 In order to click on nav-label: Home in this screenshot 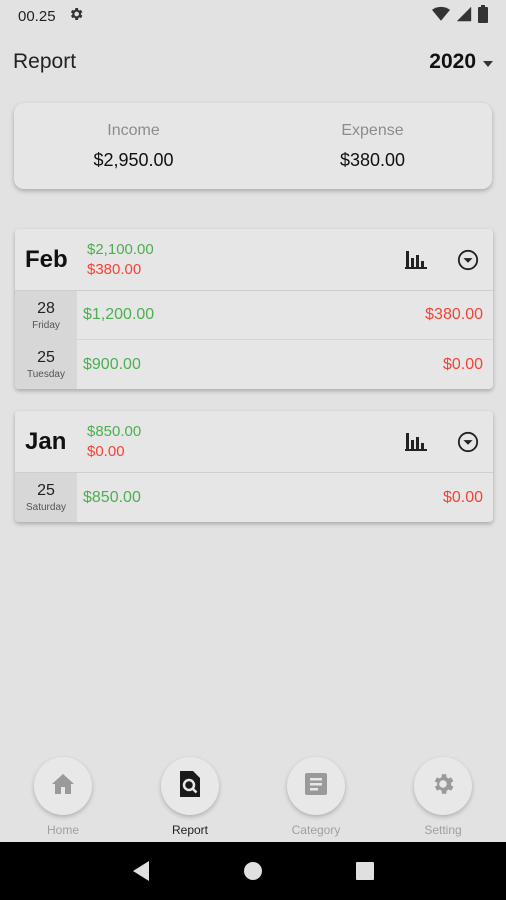, I will do `click(62, 830)`.